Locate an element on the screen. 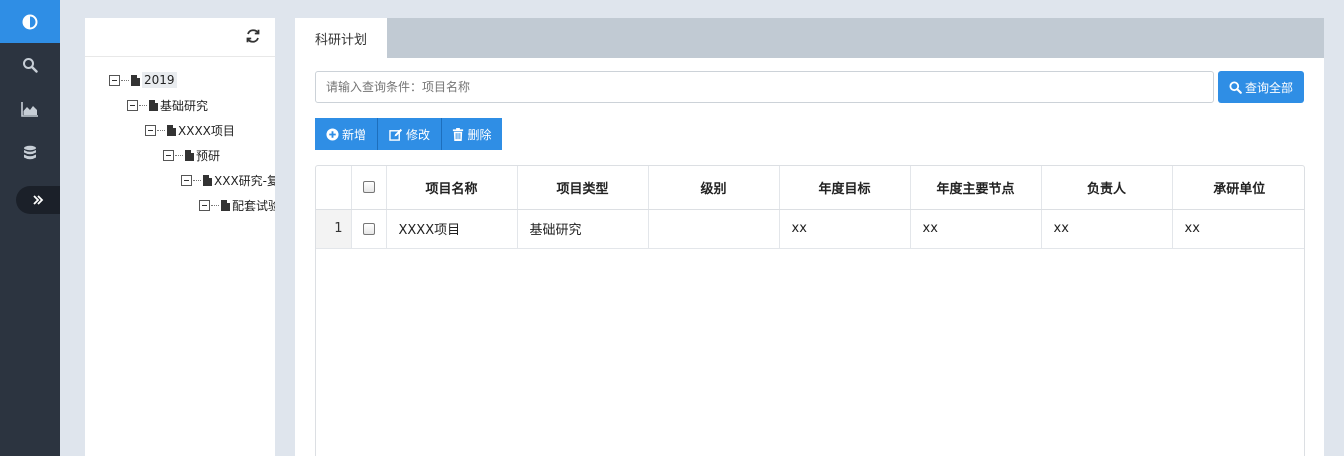  edit-button: 修改 is located at coordinates (410, 134).